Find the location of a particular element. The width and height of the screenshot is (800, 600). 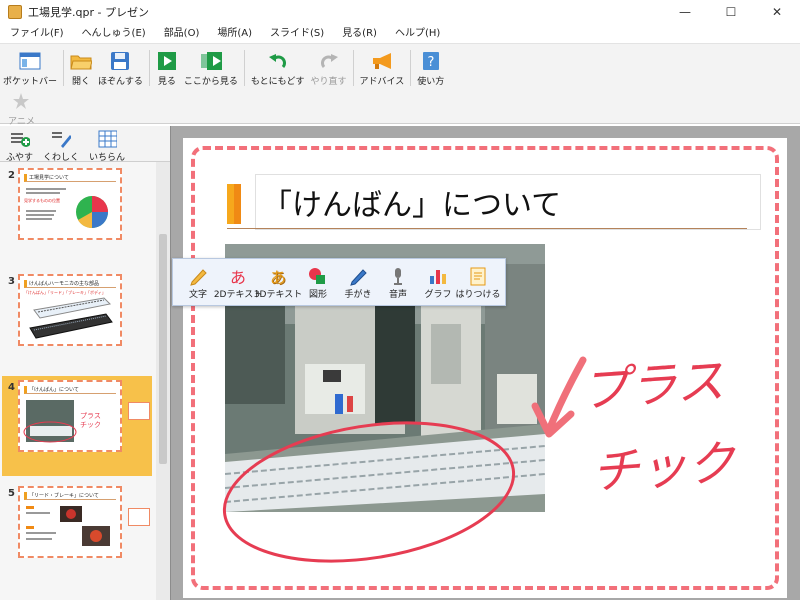

menu-view: 見る(R) is located at coordinates (359, 34).